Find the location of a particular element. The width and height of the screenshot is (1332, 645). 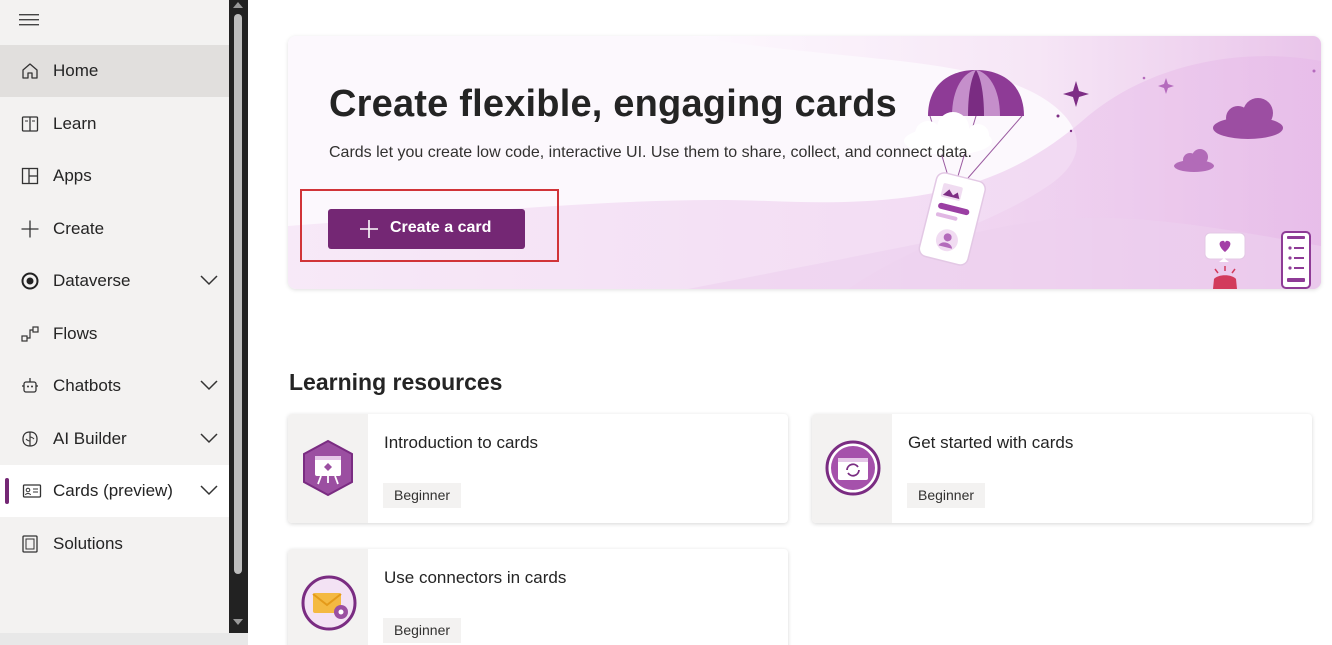

nav-item-learn: Learn is located at coordinates (114, 124).